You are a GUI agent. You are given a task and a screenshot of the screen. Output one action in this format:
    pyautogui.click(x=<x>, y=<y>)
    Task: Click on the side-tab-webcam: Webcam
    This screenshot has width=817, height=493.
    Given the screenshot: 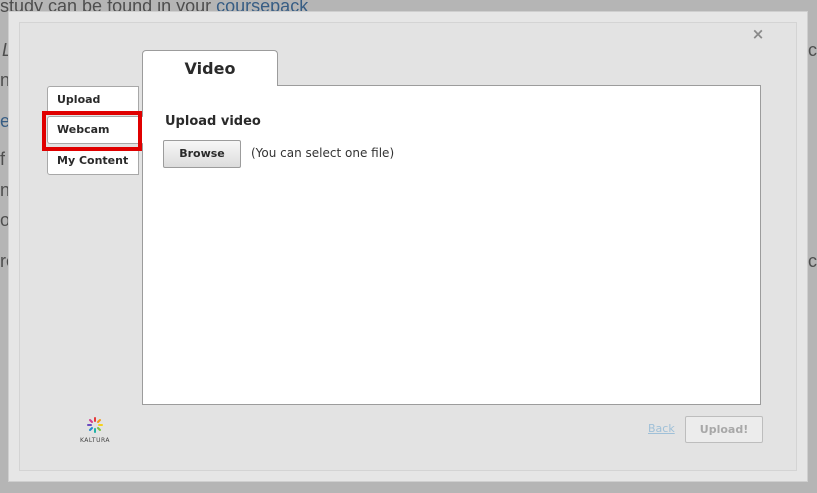 What is the action you would take?
    pyautogui.click(x=95, y=130)
    